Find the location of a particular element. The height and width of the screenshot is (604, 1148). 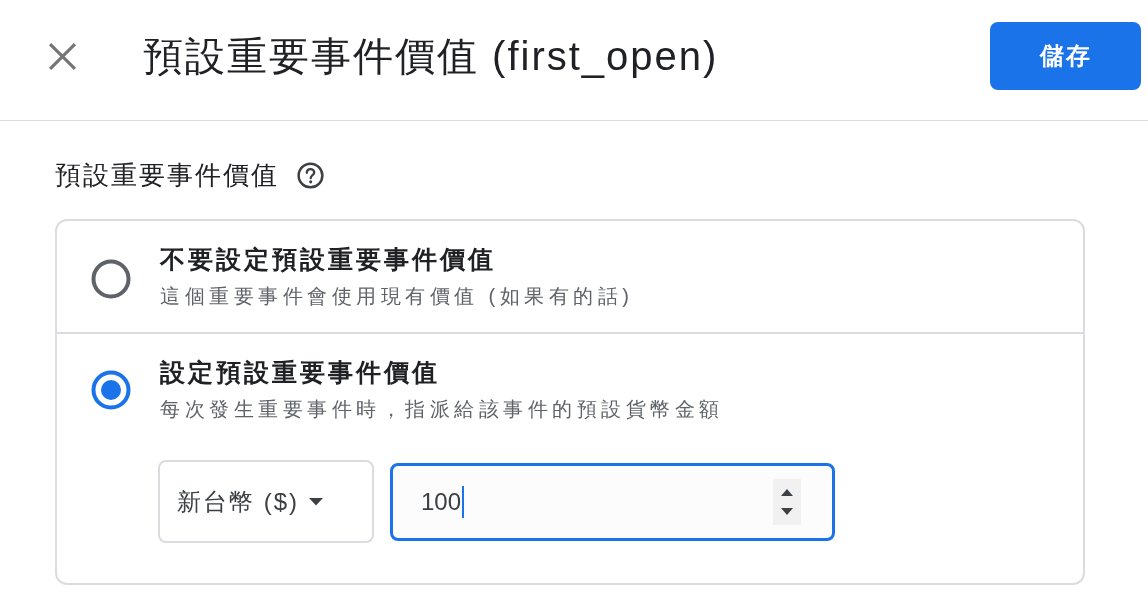

caret-down-icon is located at coordinates (316, 501).